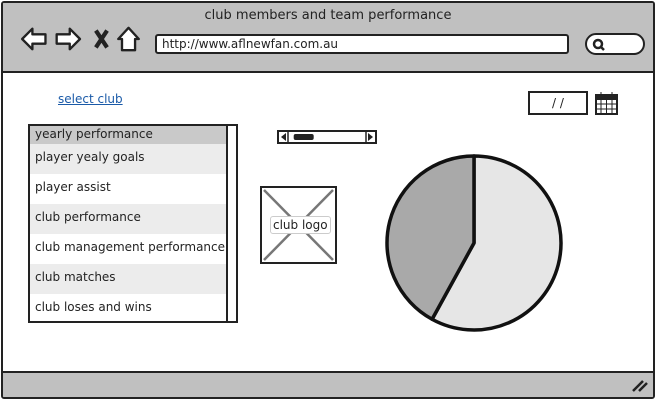 The height and width of the screenshot is (400, 656). I want to click on forward-arrow-icon, so click(68, 39).